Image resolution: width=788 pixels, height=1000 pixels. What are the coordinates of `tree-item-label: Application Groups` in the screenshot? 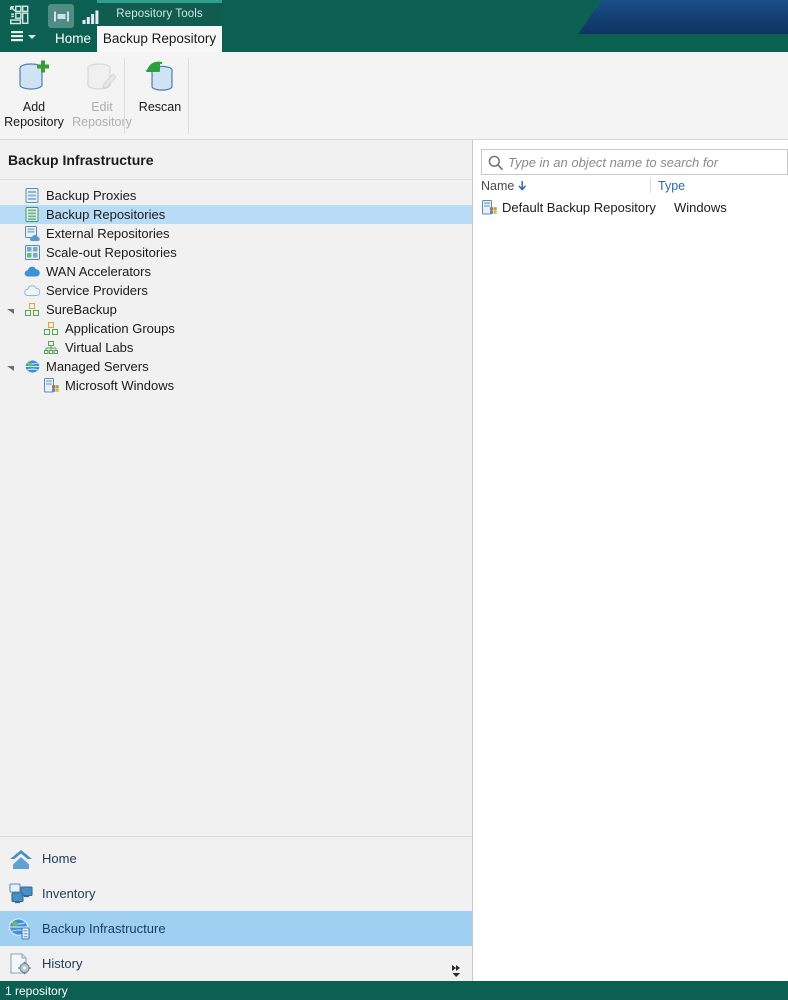 It's located at (120, 328).